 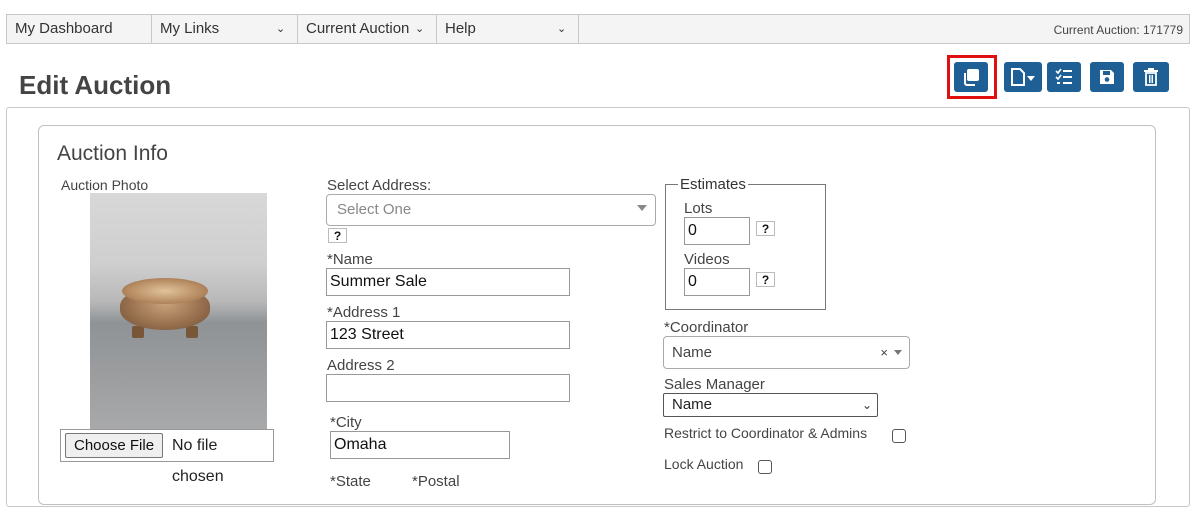 I want to click on photo-box-lid, so click(x=165, y=291).